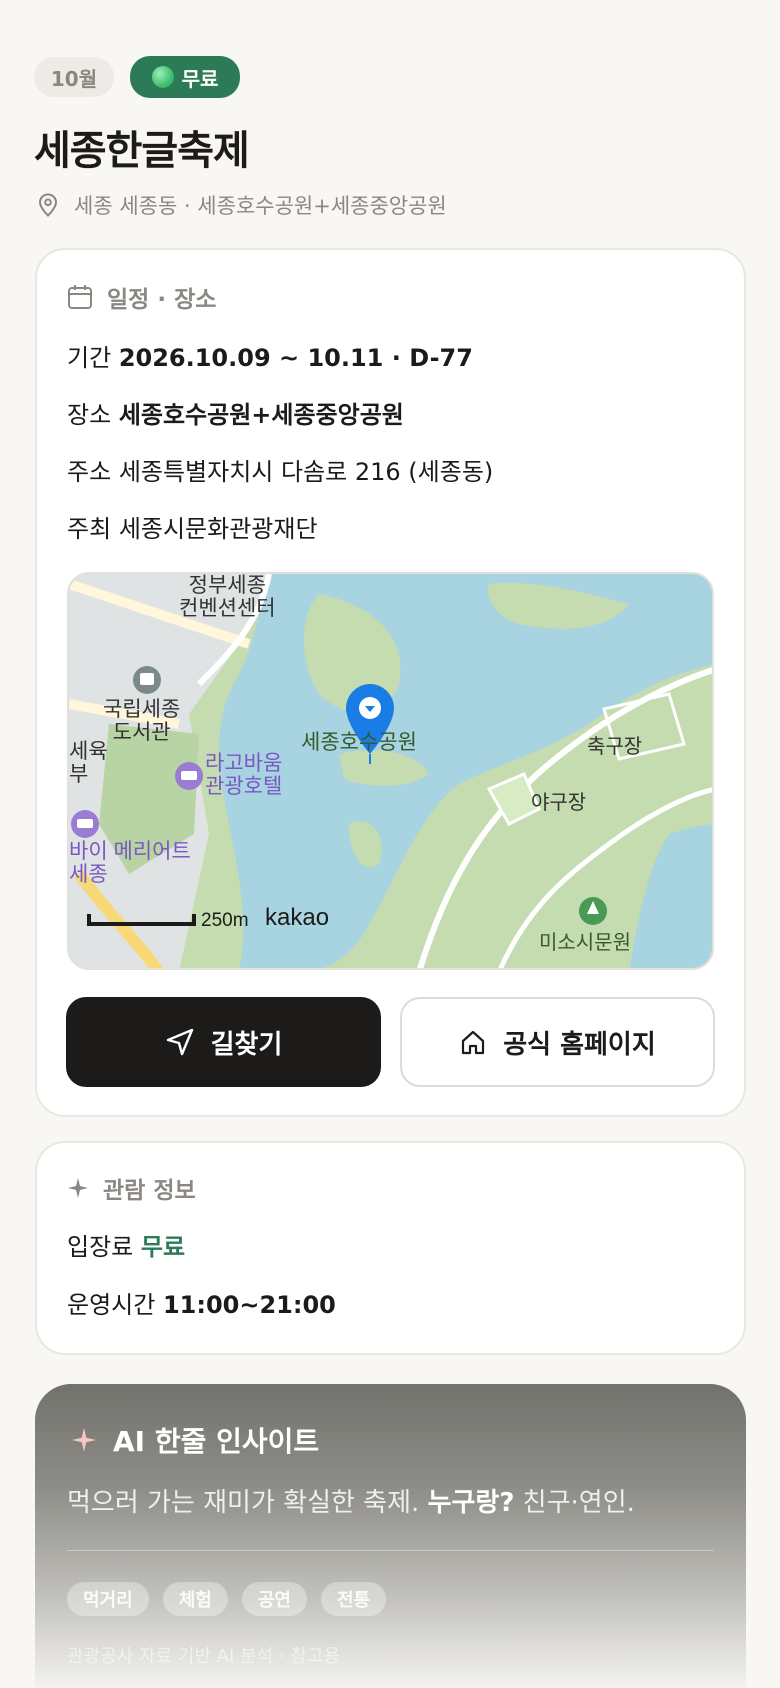 The height and width of the screenshot is (1688, 780). I want to click on schedule-heading: 일정 · 장소, so click(141, 297).